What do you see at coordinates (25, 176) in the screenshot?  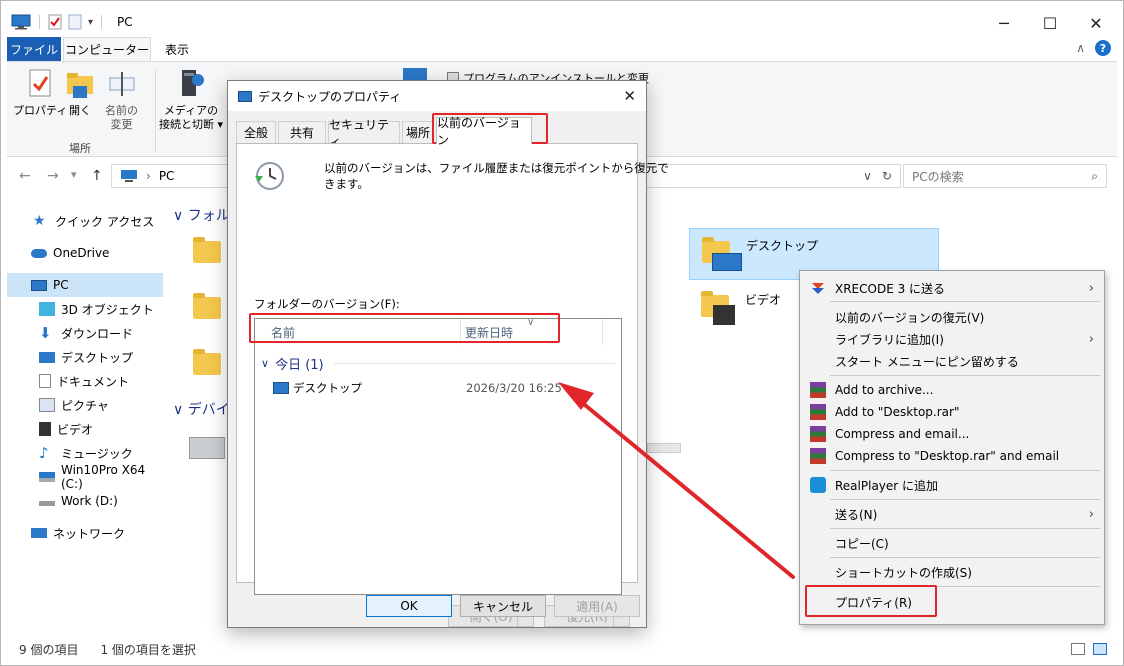 I see `back-arrow-icon: ←` at bounding box center [25, 176].